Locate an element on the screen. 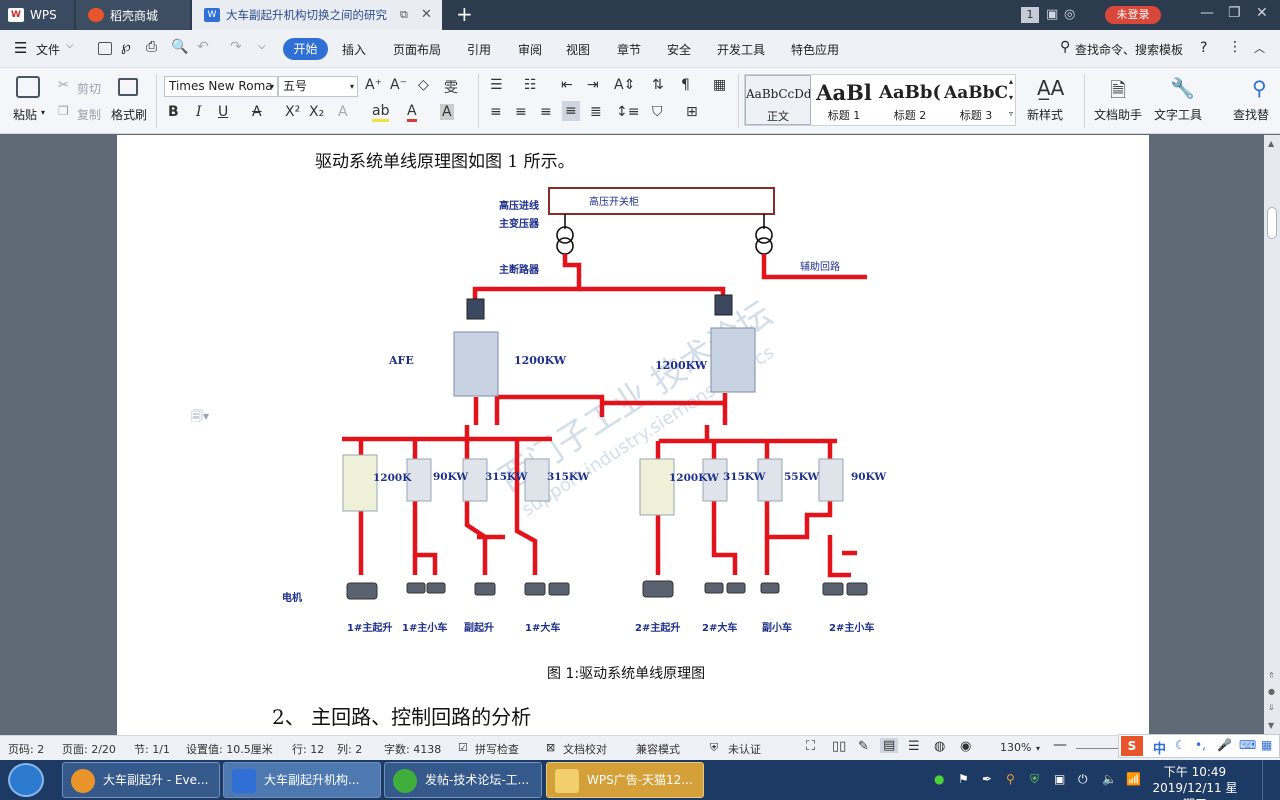 The image size is (1280, 800). moon-icon: ☾ is located at coordinates (1180, 745).